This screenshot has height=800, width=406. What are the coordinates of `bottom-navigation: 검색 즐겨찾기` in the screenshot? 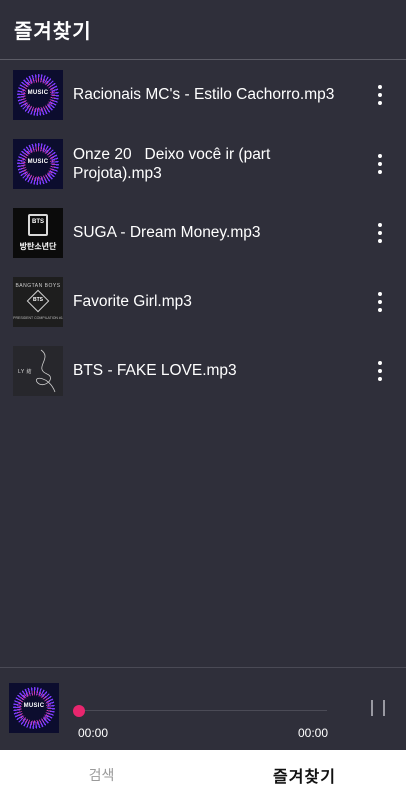 It's located at (203, 775).